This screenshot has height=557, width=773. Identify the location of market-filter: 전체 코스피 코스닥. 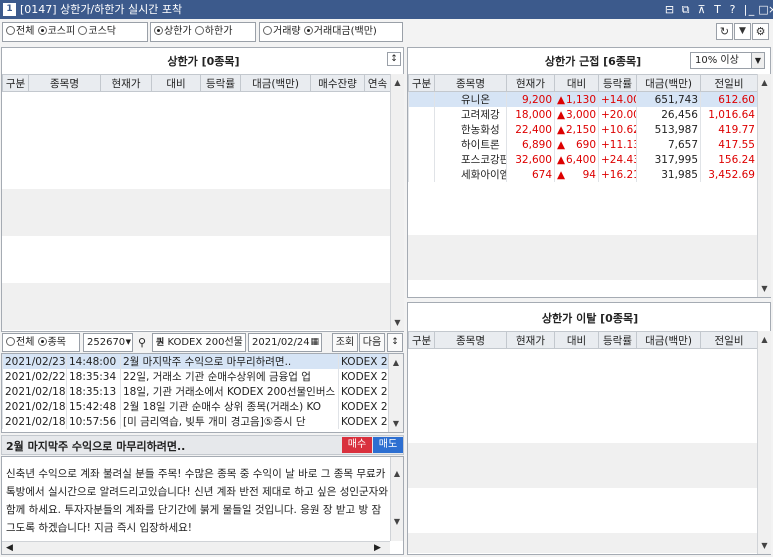
(75, 32).